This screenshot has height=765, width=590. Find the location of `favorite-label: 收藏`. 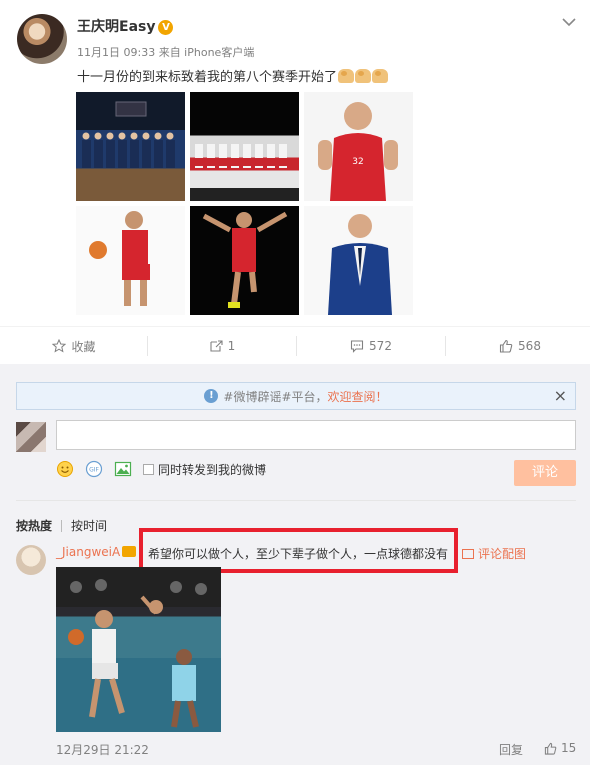

favorite-label: 收藏 is located at coordinates (83, 346).